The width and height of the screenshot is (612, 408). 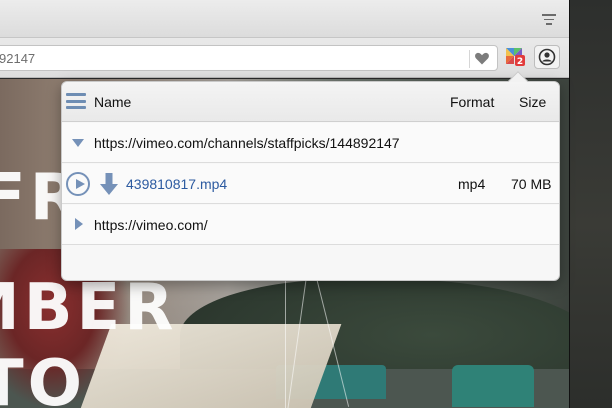 What do you see at coordinates (109, 184) in the screenshot?
I see `download-arrow-icon` at bounding box center [109, 184].